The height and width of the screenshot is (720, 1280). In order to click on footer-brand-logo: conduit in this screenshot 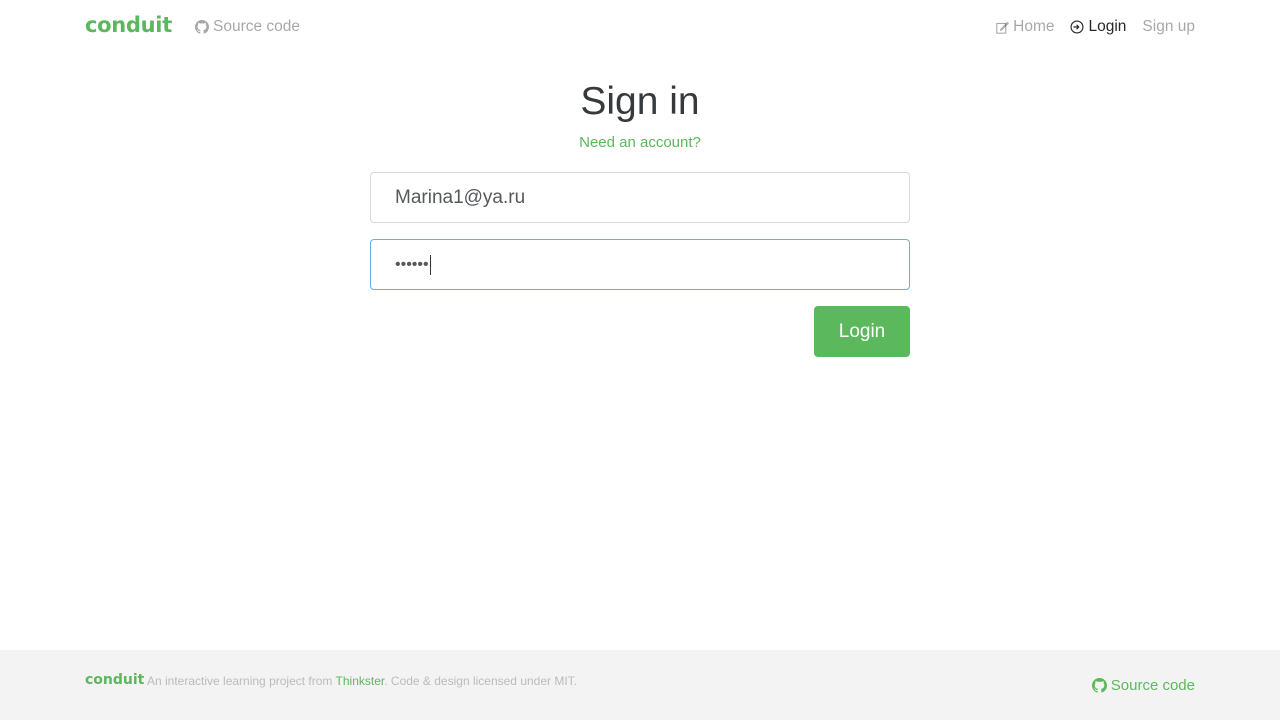, I will do `click(114, 680)`.